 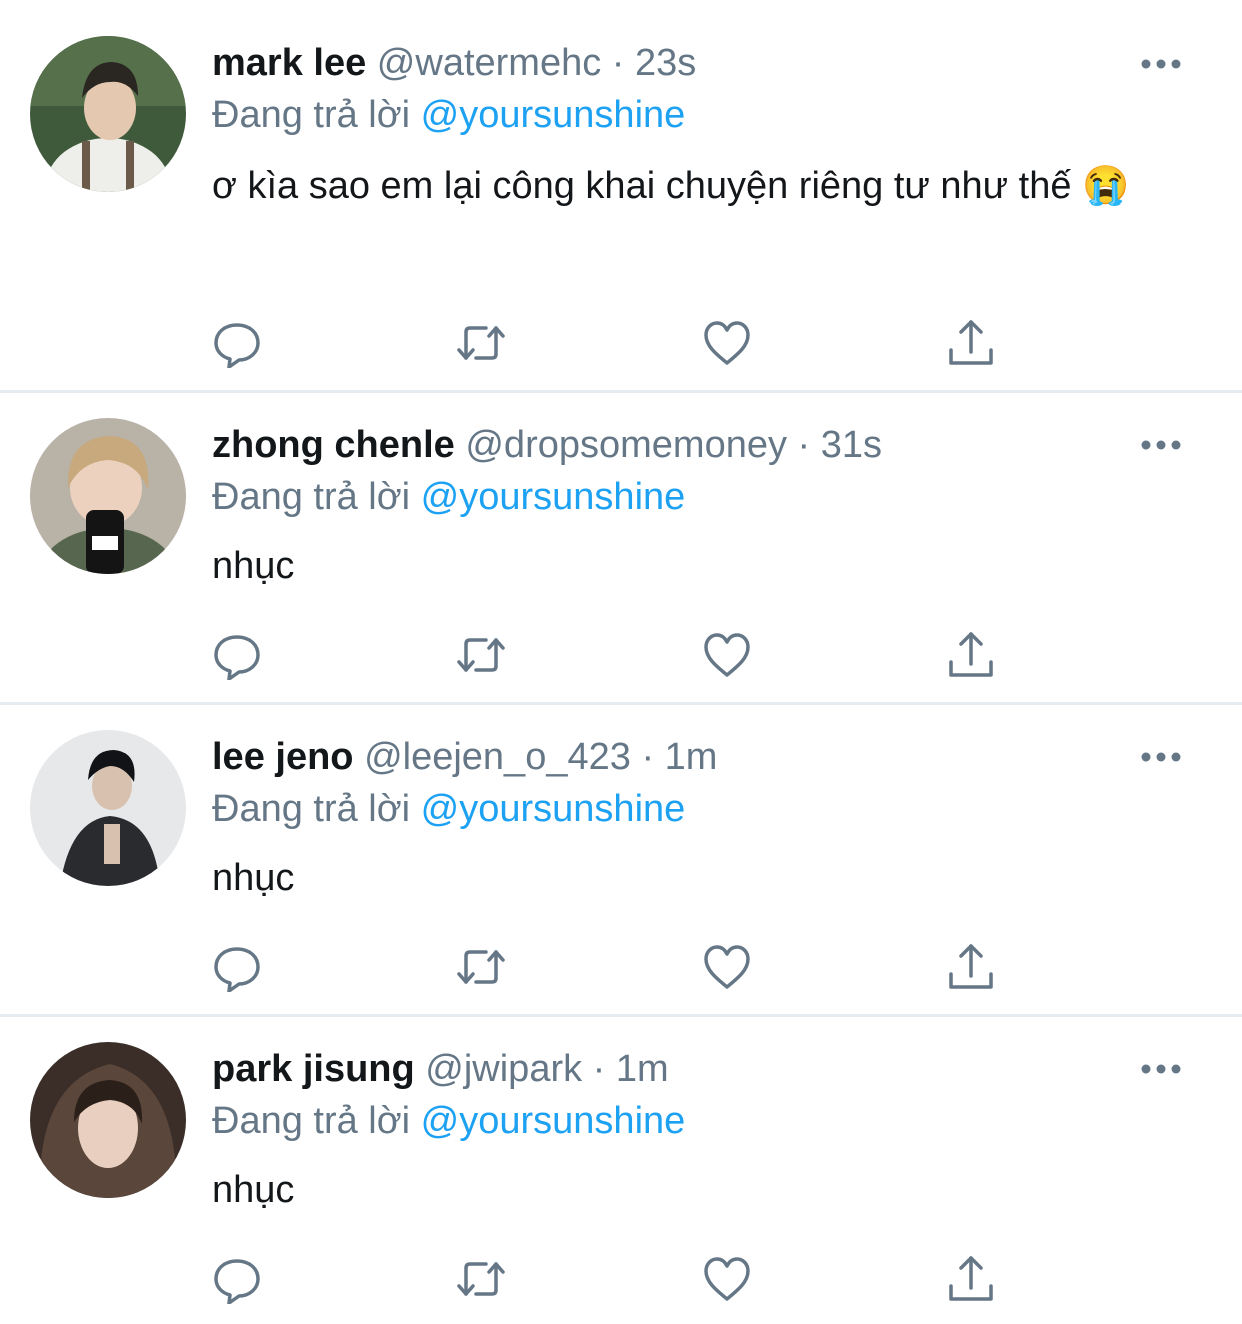 I want to click on tweet-header: mark lee @watermehc · 23s, so click(x=454, y=63).